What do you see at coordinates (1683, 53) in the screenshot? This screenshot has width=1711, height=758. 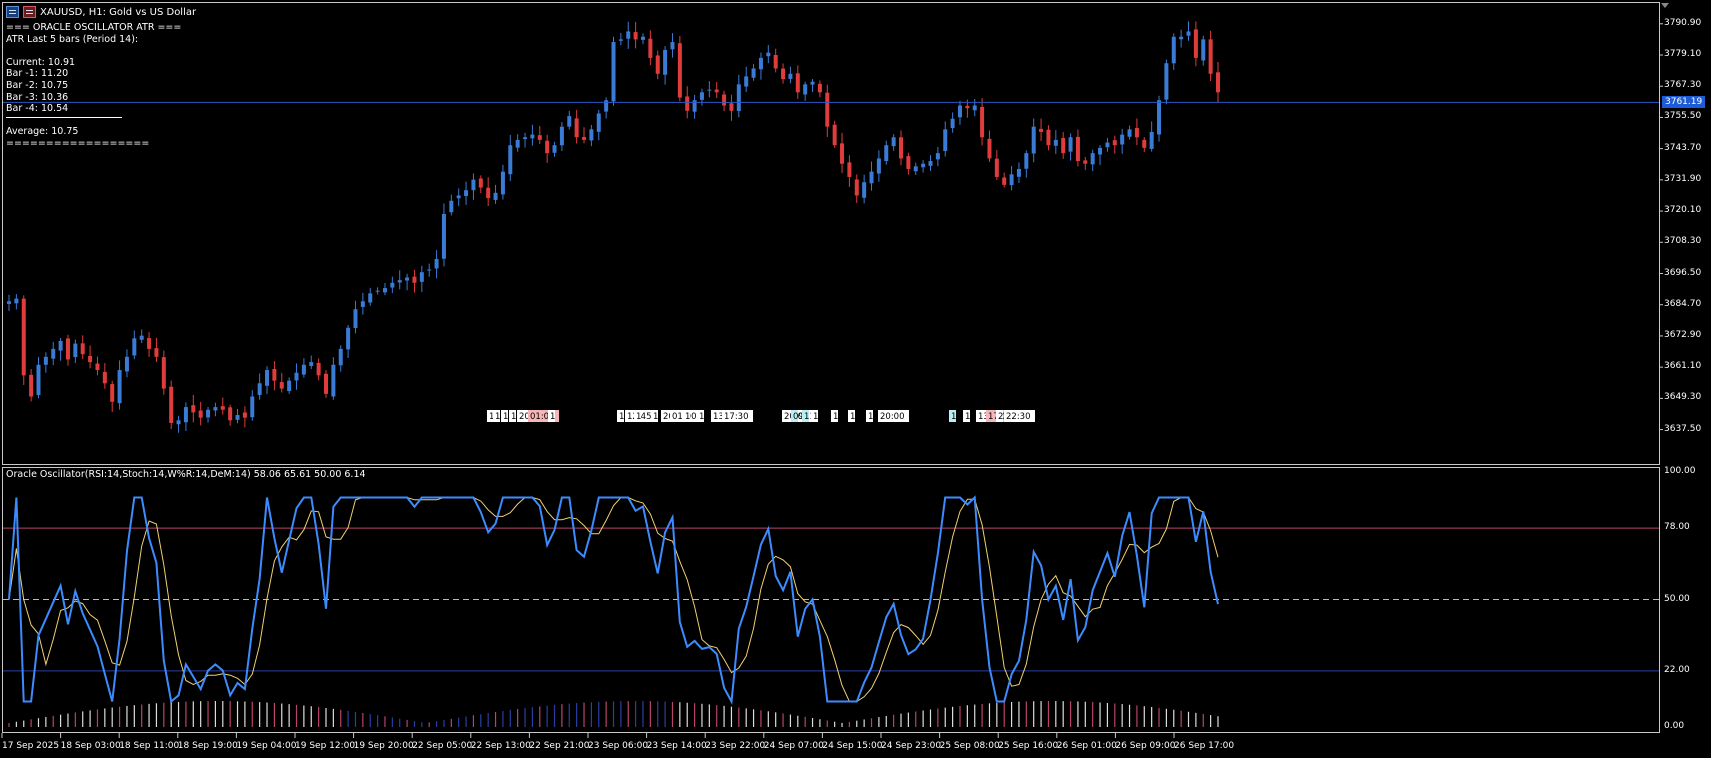 I see `price-axis-tick: 3779.10` at bounding box center [1683, 53].